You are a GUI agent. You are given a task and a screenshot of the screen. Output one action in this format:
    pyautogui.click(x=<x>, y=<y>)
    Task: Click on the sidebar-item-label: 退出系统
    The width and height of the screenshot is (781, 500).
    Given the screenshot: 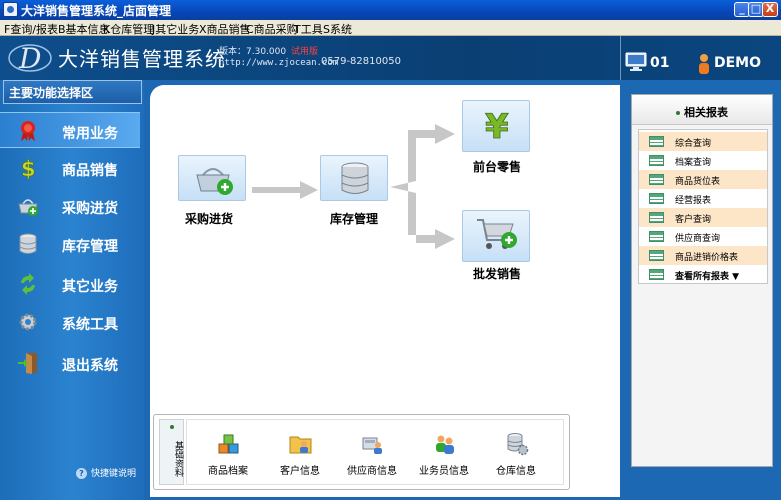 What is the action you would take?
    pyautogui.click(x=90, y=366)
    